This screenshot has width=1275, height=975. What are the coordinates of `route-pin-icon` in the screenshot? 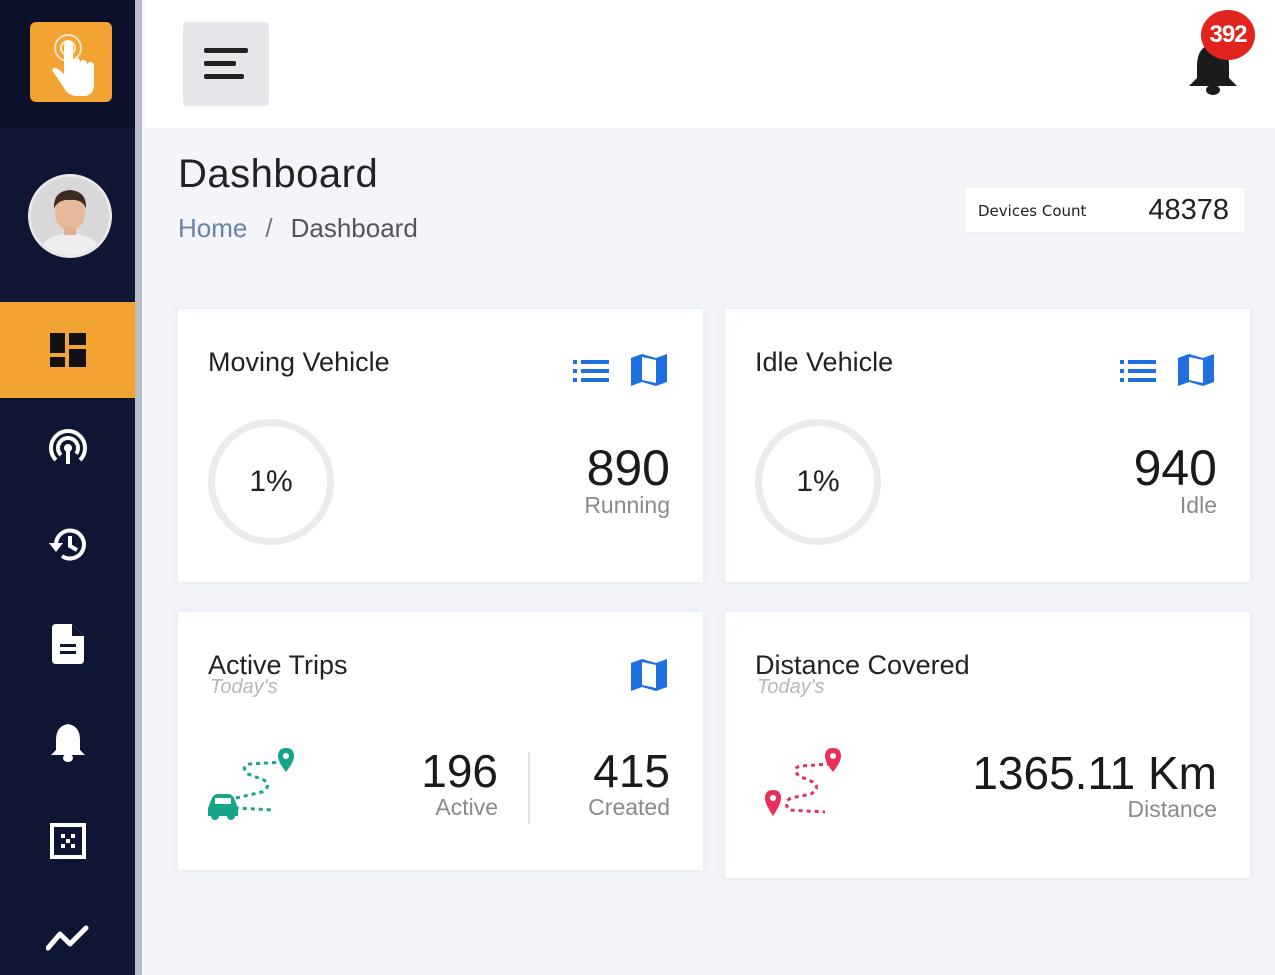 It's located at (803, 782).